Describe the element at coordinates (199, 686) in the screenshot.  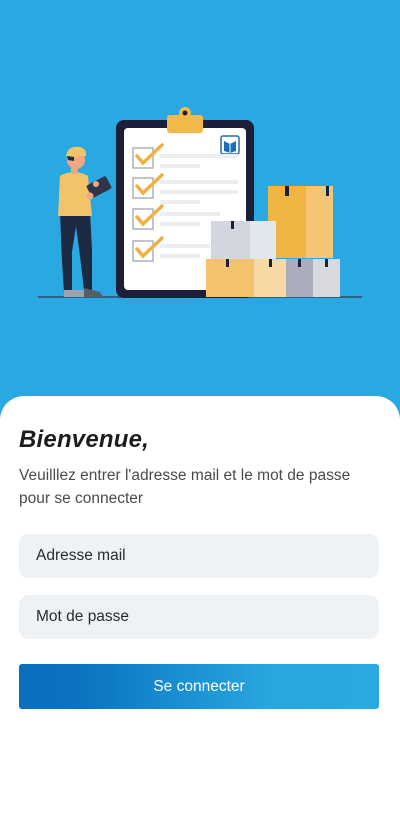
I see `login-button: Se connecter` at that location.